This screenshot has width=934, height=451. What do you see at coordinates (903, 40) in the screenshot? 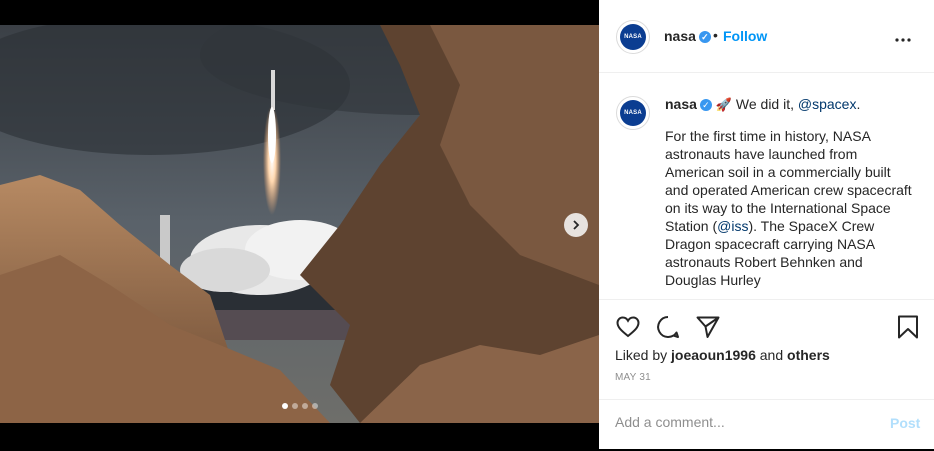
I see `more-horizontal-icon` at bounding box center [903, 40].